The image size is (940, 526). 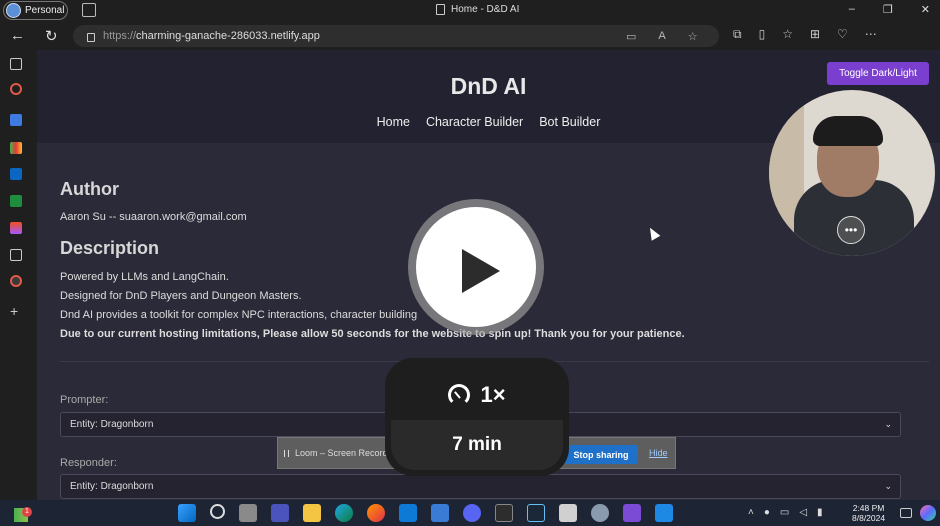 I want to click on docs-tab-icon, so click(x=16, y=120).